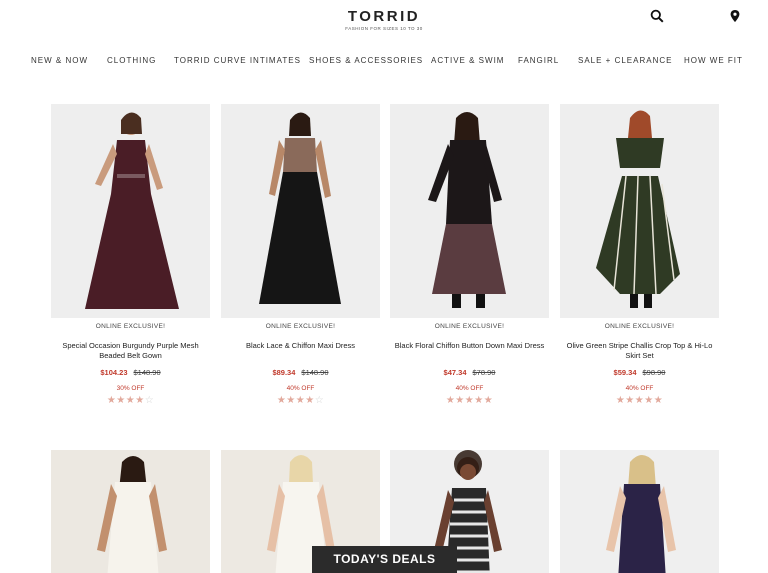 This screenshot has width=768, height=573. What do you see at coordinates (131, 60) in the screenshot?
I see `nav-item-clothing: CLOTHING` at bounding box center [131, 60].